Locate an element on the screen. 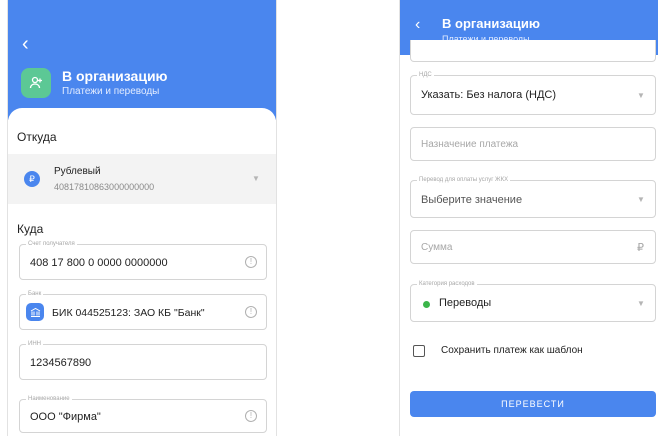  field-label: ИНН is located at coordinates (34, 344).